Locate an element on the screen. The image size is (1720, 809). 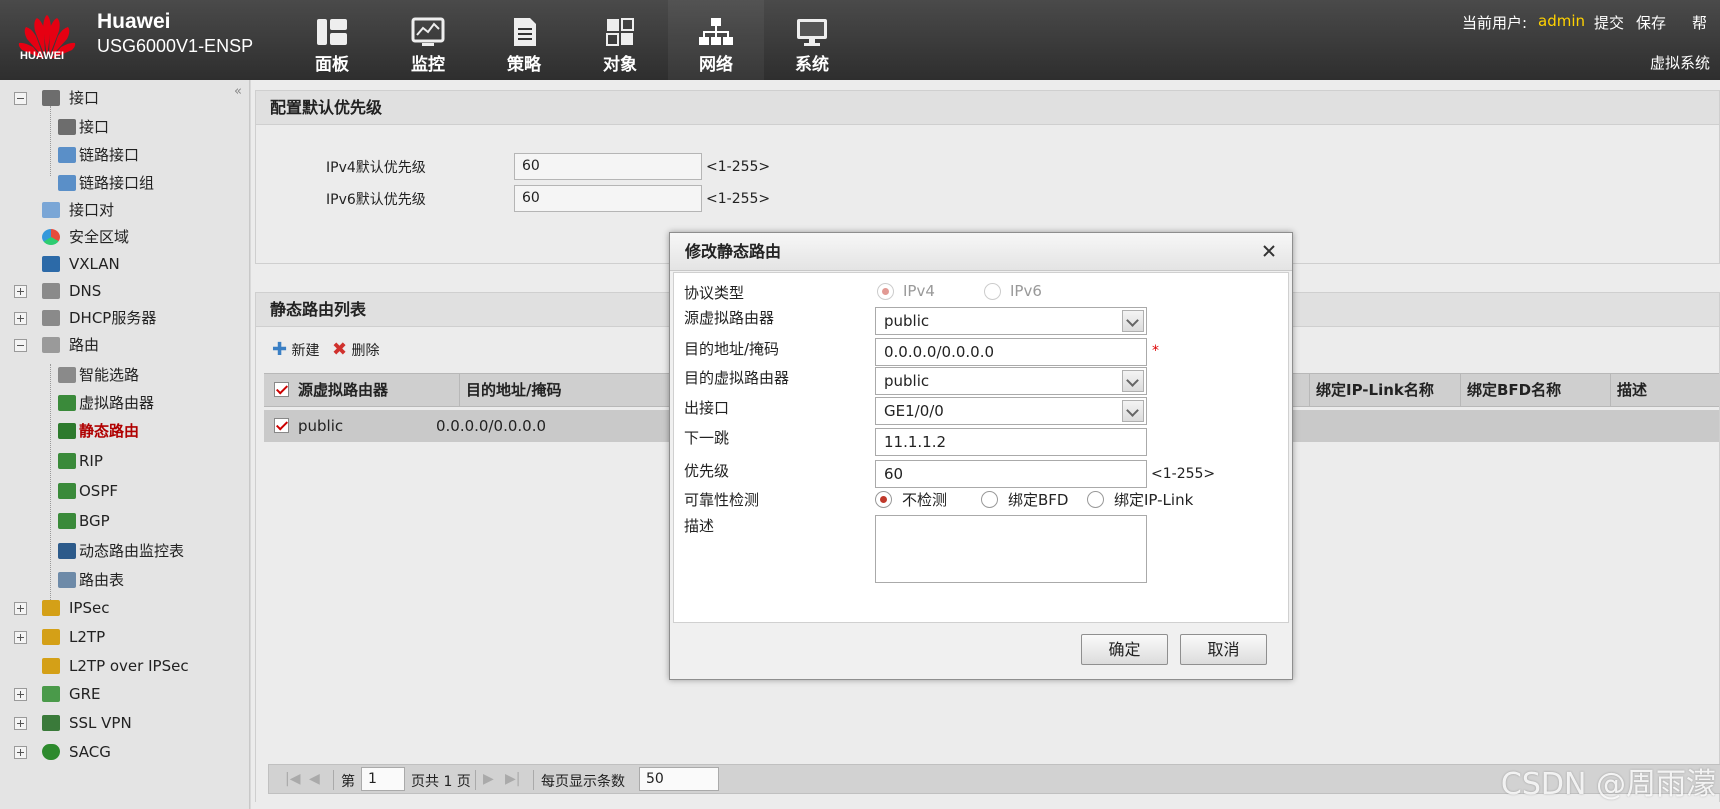
ok-button: 确定 is located at coordinates (1124, 649).